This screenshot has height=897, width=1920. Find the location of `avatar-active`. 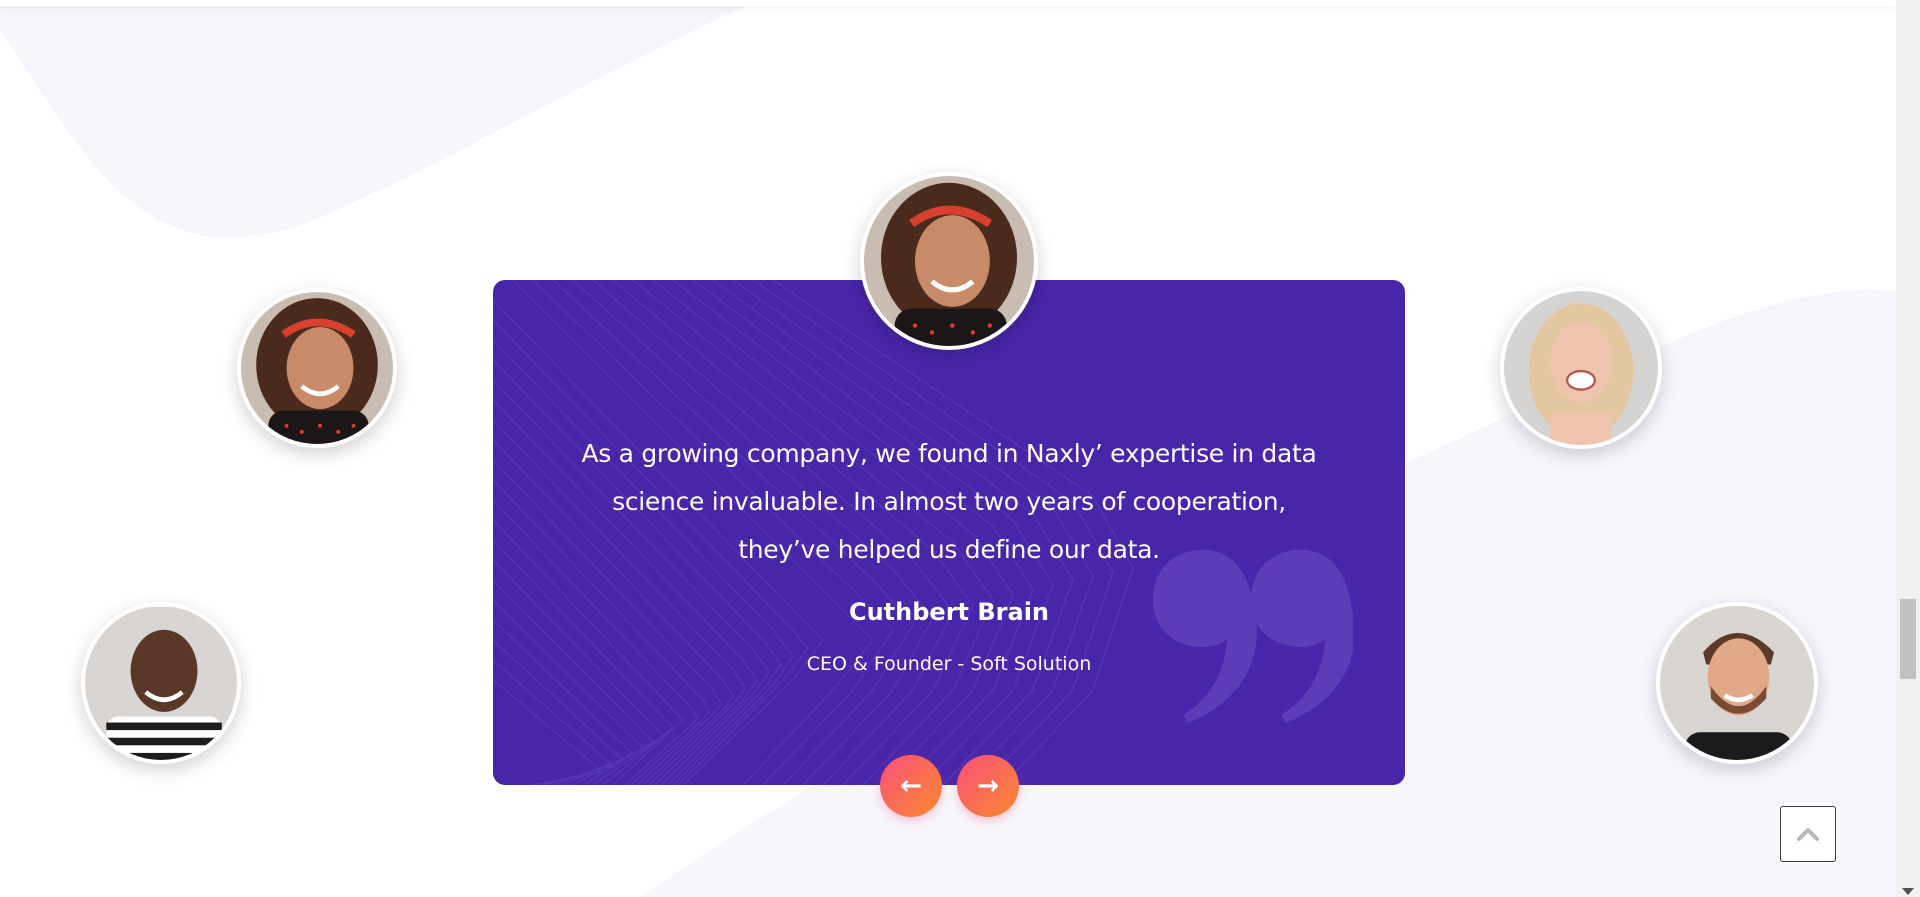

avatar-active is located at coordinates (949, 261).